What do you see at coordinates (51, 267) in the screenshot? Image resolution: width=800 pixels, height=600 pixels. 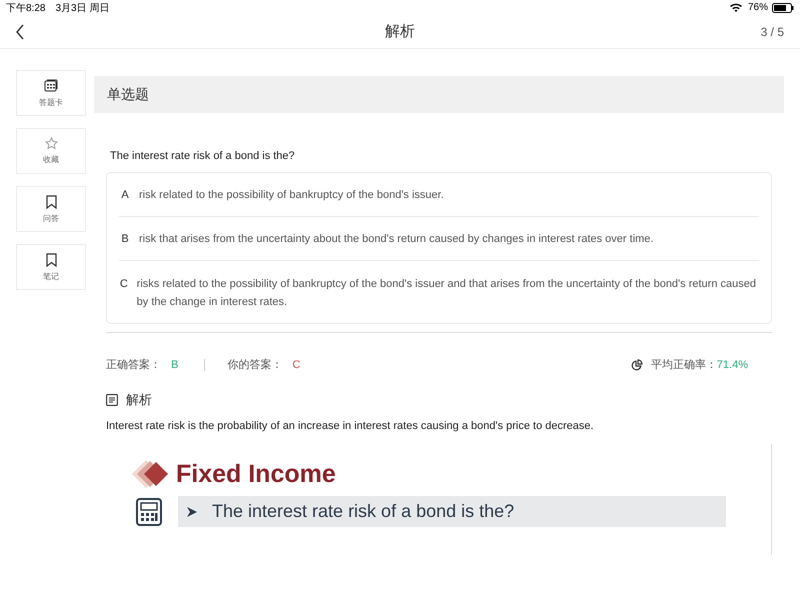 I see `sidebar-button: 笔记` at bounding box center [51, 267].